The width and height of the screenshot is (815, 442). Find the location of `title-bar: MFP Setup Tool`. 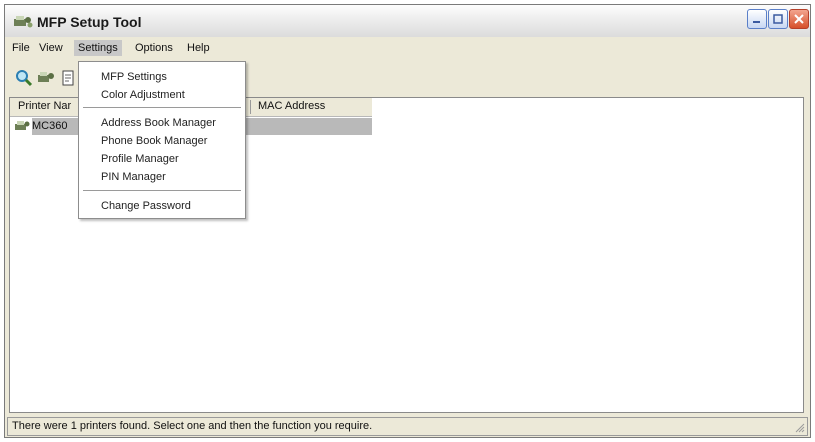

title-bar: MFP Setup Tool is located at coordinates (407, 21).